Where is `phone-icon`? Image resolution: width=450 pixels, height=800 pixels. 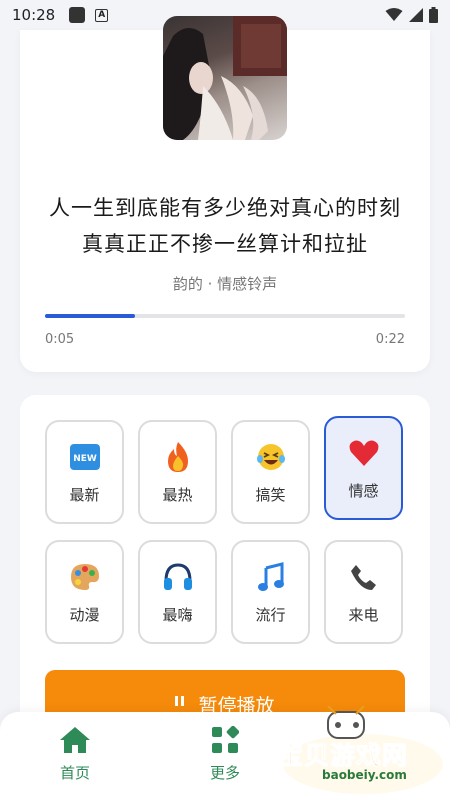 phone-icon is located at coordinates (364, 577).